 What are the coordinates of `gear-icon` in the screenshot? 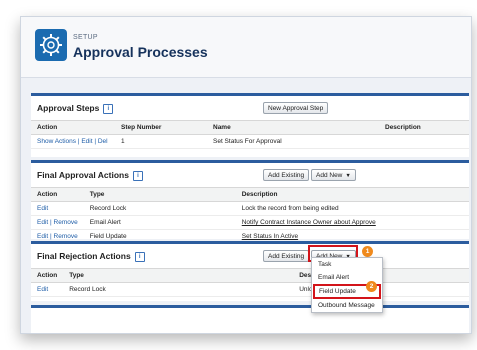 It's located at (51, 45).